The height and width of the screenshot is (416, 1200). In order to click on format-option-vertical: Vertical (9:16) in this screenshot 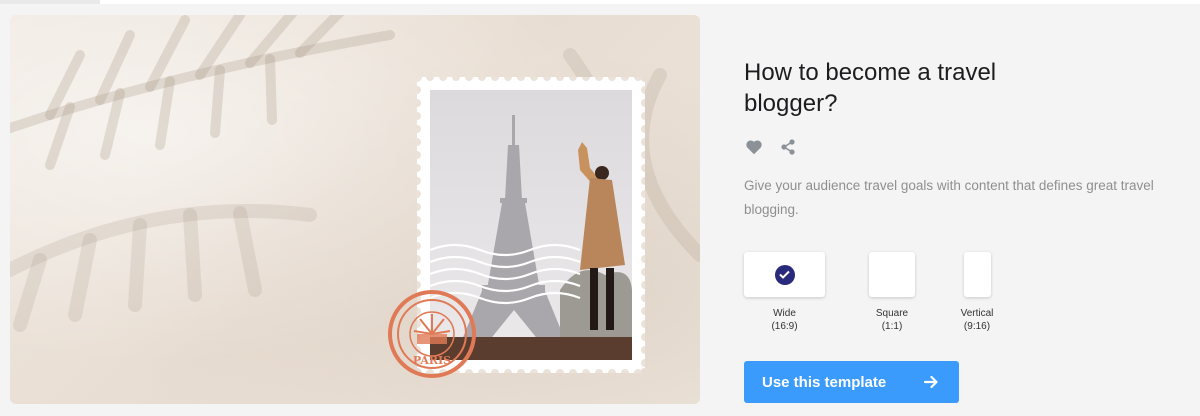, I will do `click(977, 292)`.